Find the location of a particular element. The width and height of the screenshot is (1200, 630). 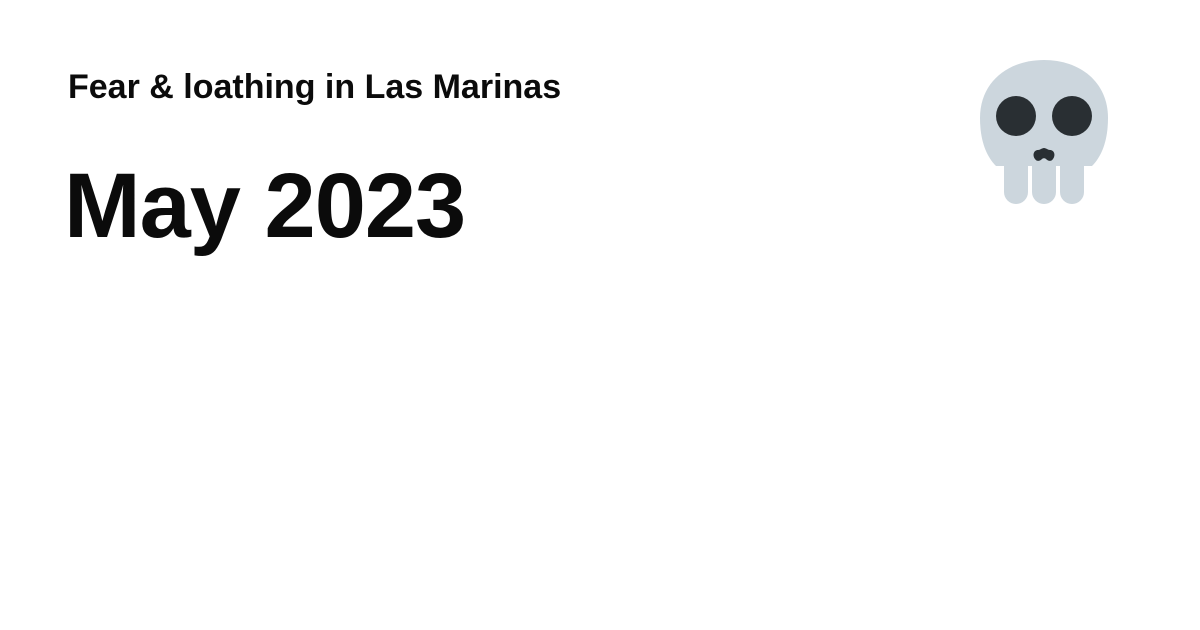

skull-icon is located at coordinates (1044, 132).